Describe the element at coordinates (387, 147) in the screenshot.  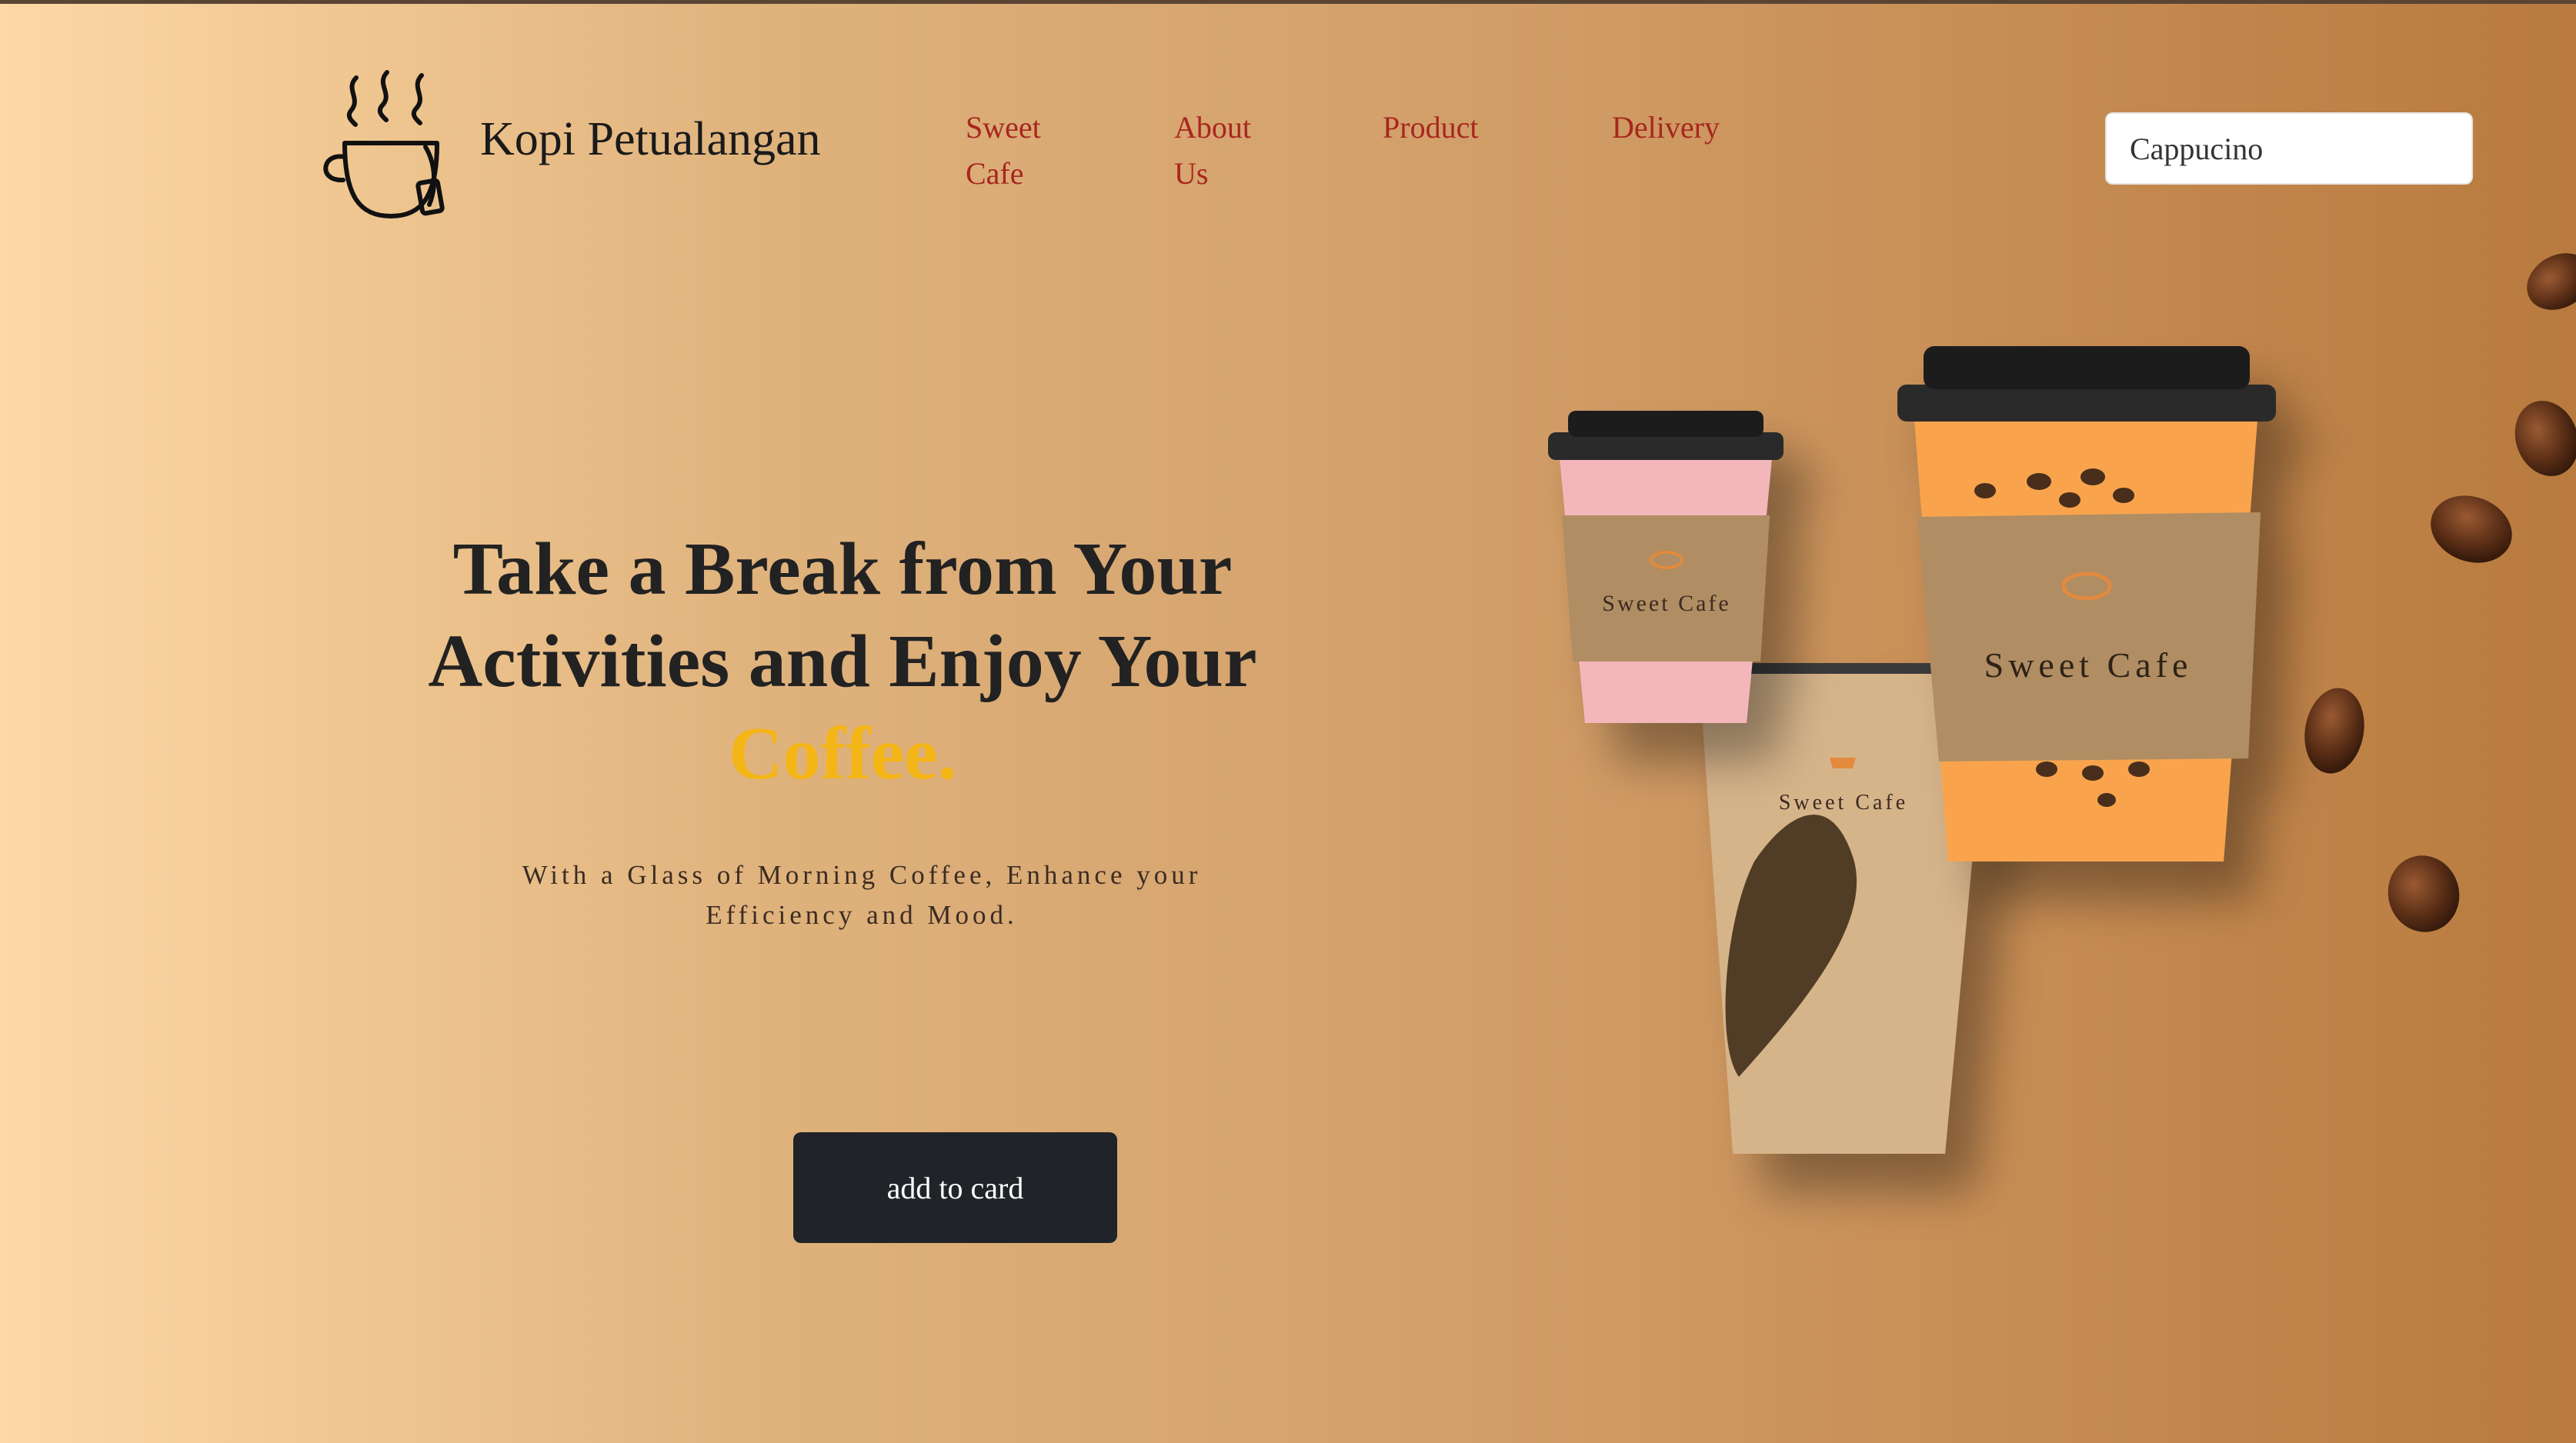
I see `logo-icon` at that location.